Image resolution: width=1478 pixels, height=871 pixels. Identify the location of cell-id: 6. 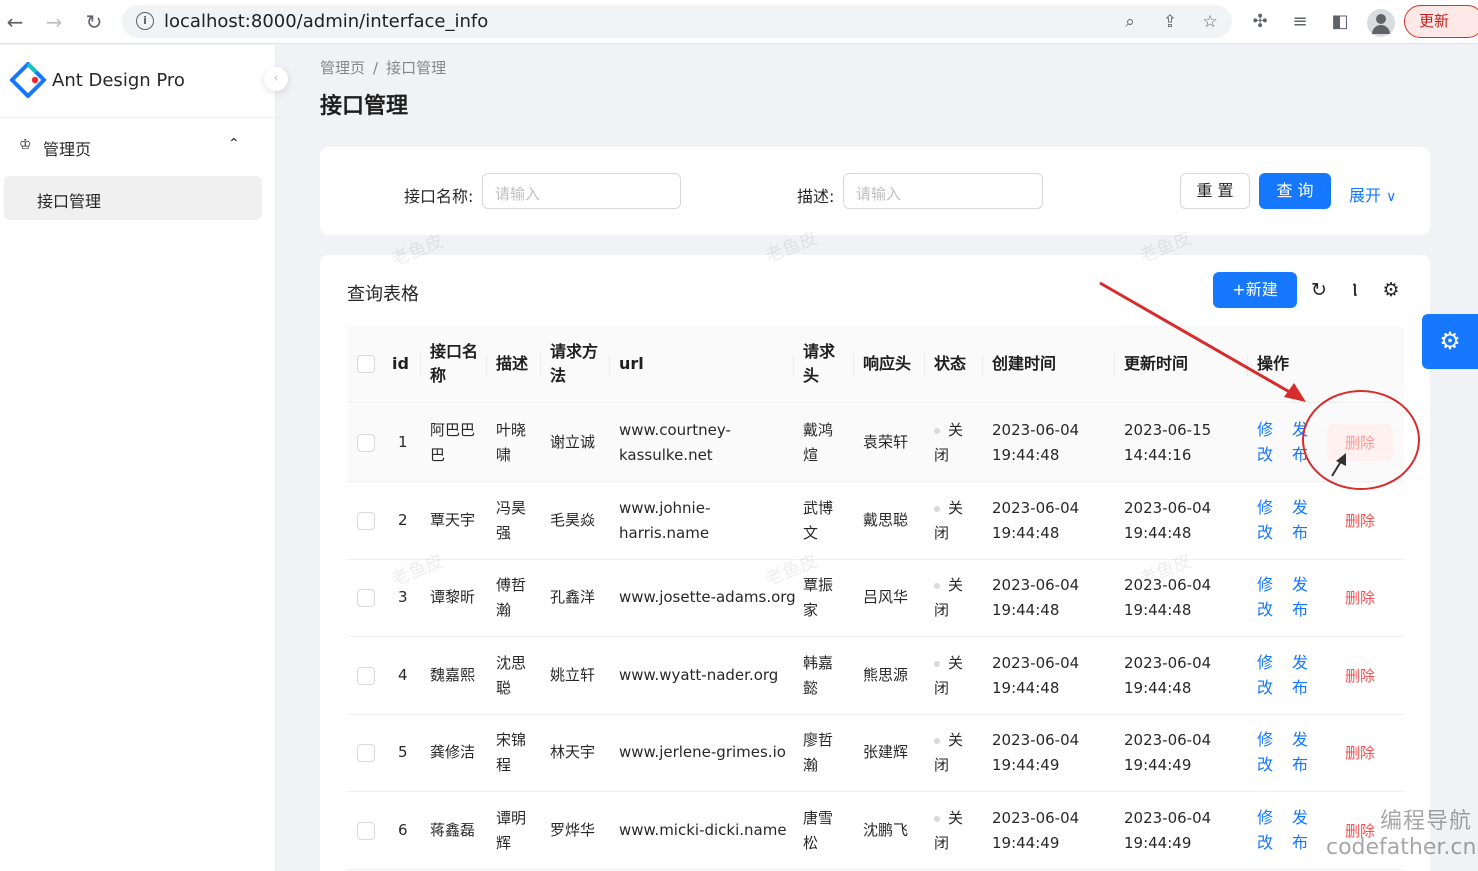
(403, 830).